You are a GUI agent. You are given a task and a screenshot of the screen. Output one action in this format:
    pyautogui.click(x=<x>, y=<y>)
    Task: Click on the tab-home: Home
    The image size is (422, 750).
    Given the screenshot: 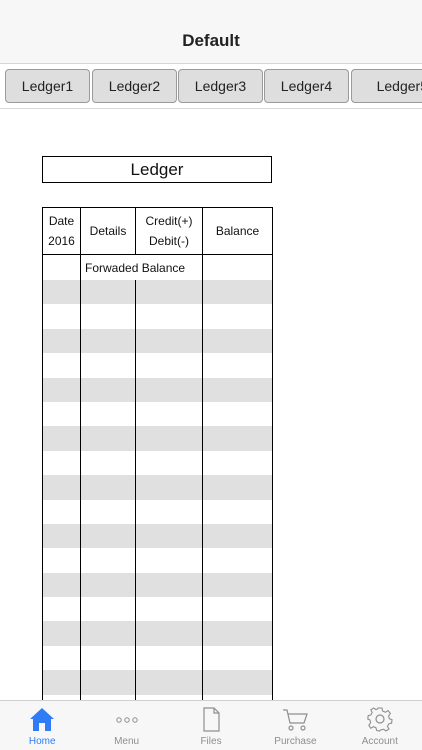 What is the action you would take?
    pyautogui.click(x=42, y=725)
    